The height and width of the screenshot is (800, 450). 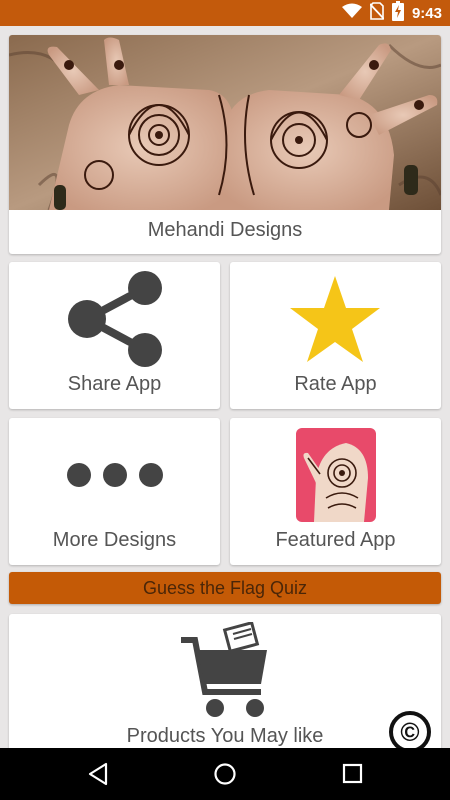 I want to click on wifi-icon, so click(x=351, y=13).